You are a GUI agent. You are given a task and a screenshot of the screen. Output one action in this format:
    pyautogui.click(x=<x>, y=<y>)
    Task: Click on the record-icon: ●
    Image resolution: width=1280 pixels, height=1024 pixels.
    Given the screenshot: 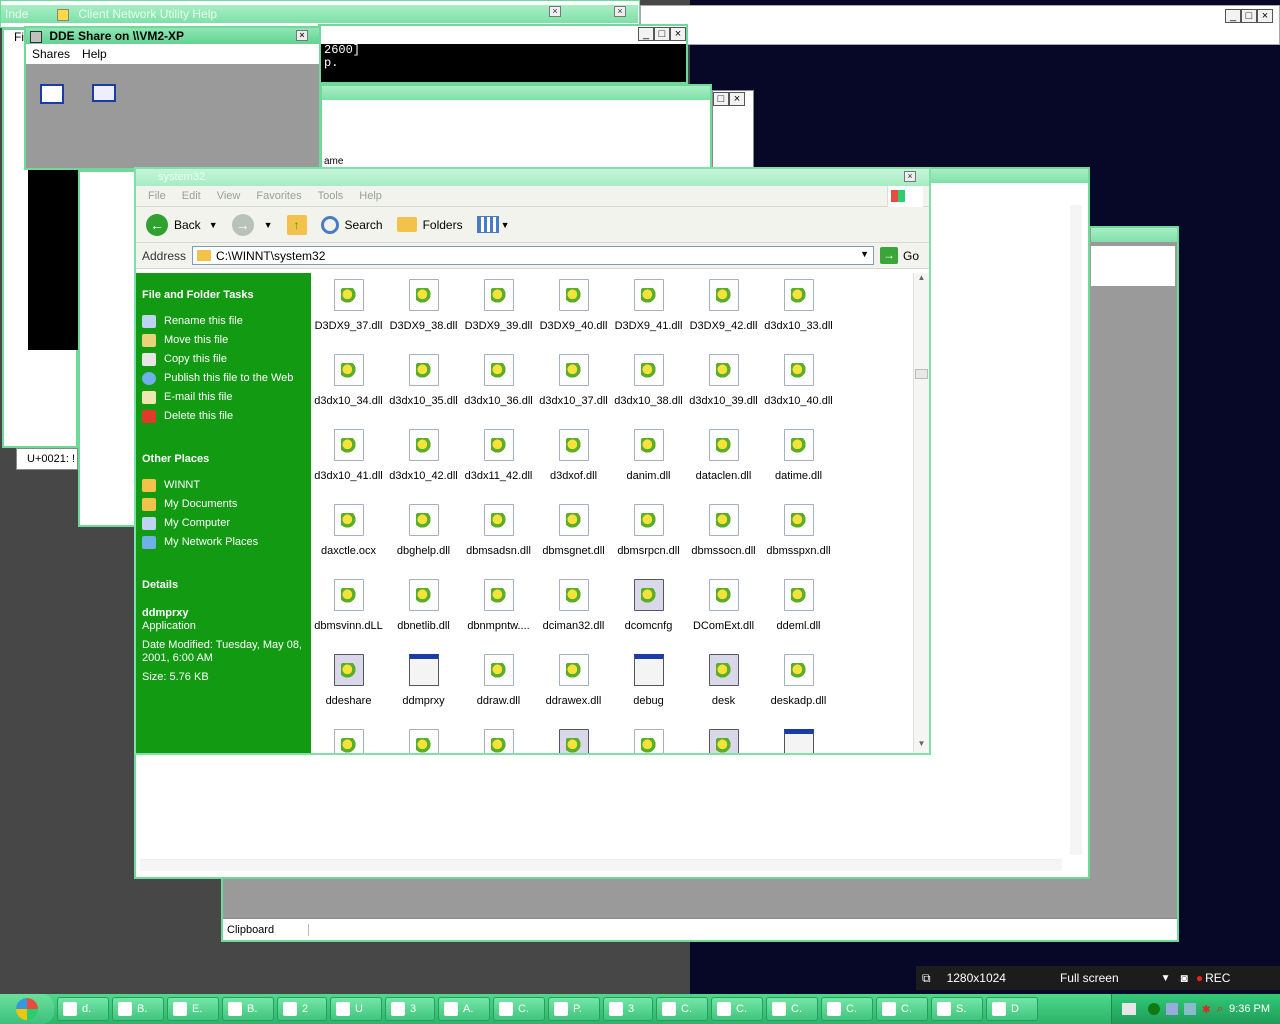 What is the action you would take?
    pyautogui.click(x=1199, y=978)
    